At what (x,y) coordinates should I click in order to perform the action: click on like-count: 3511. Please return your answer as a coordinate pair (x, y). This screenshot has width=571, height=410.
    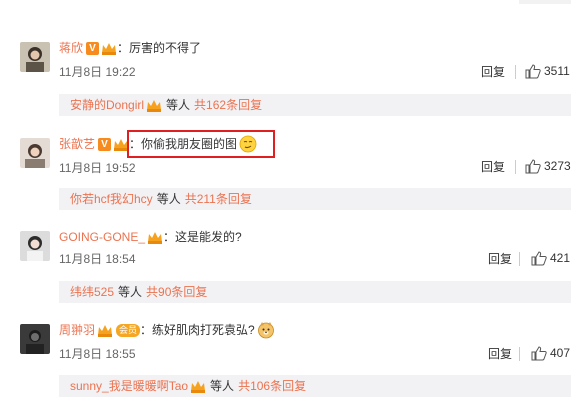
    Looking at the image, I should click on (557, 71).